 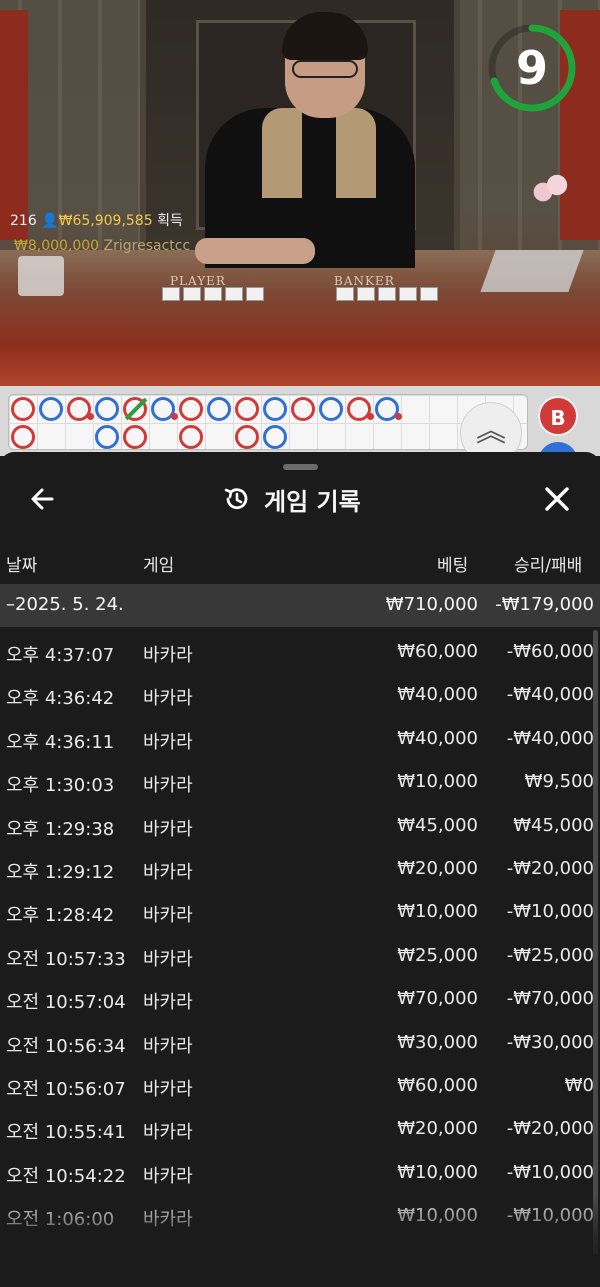 I want to click on close-icon, so click(x=557, y=499).